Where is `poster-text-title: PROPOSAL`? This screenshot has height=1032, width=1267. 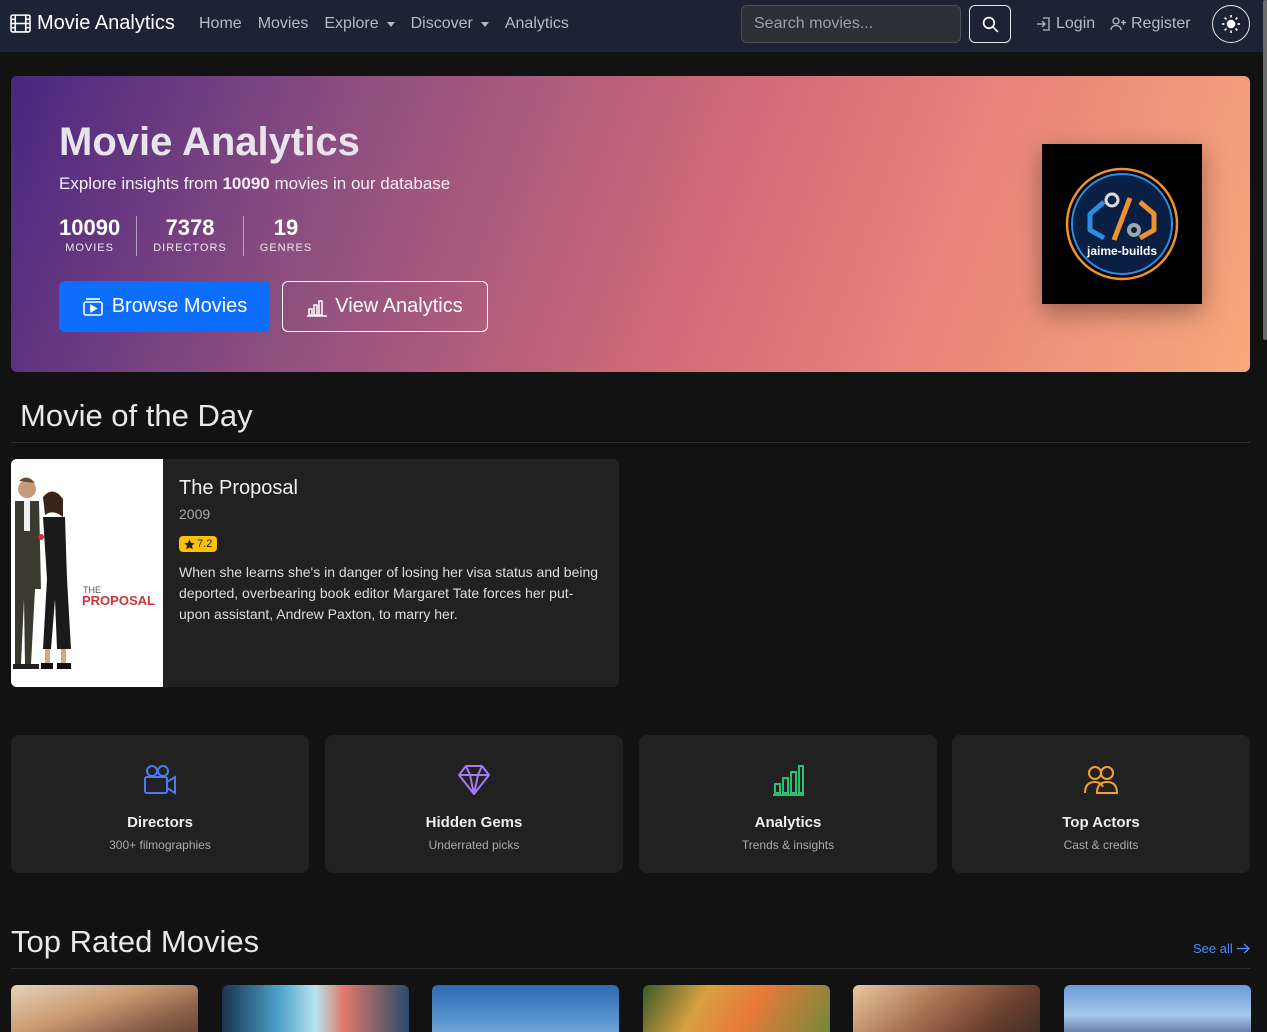
poster-text-title: PROPOSAL is located at coordinates (118, 600).